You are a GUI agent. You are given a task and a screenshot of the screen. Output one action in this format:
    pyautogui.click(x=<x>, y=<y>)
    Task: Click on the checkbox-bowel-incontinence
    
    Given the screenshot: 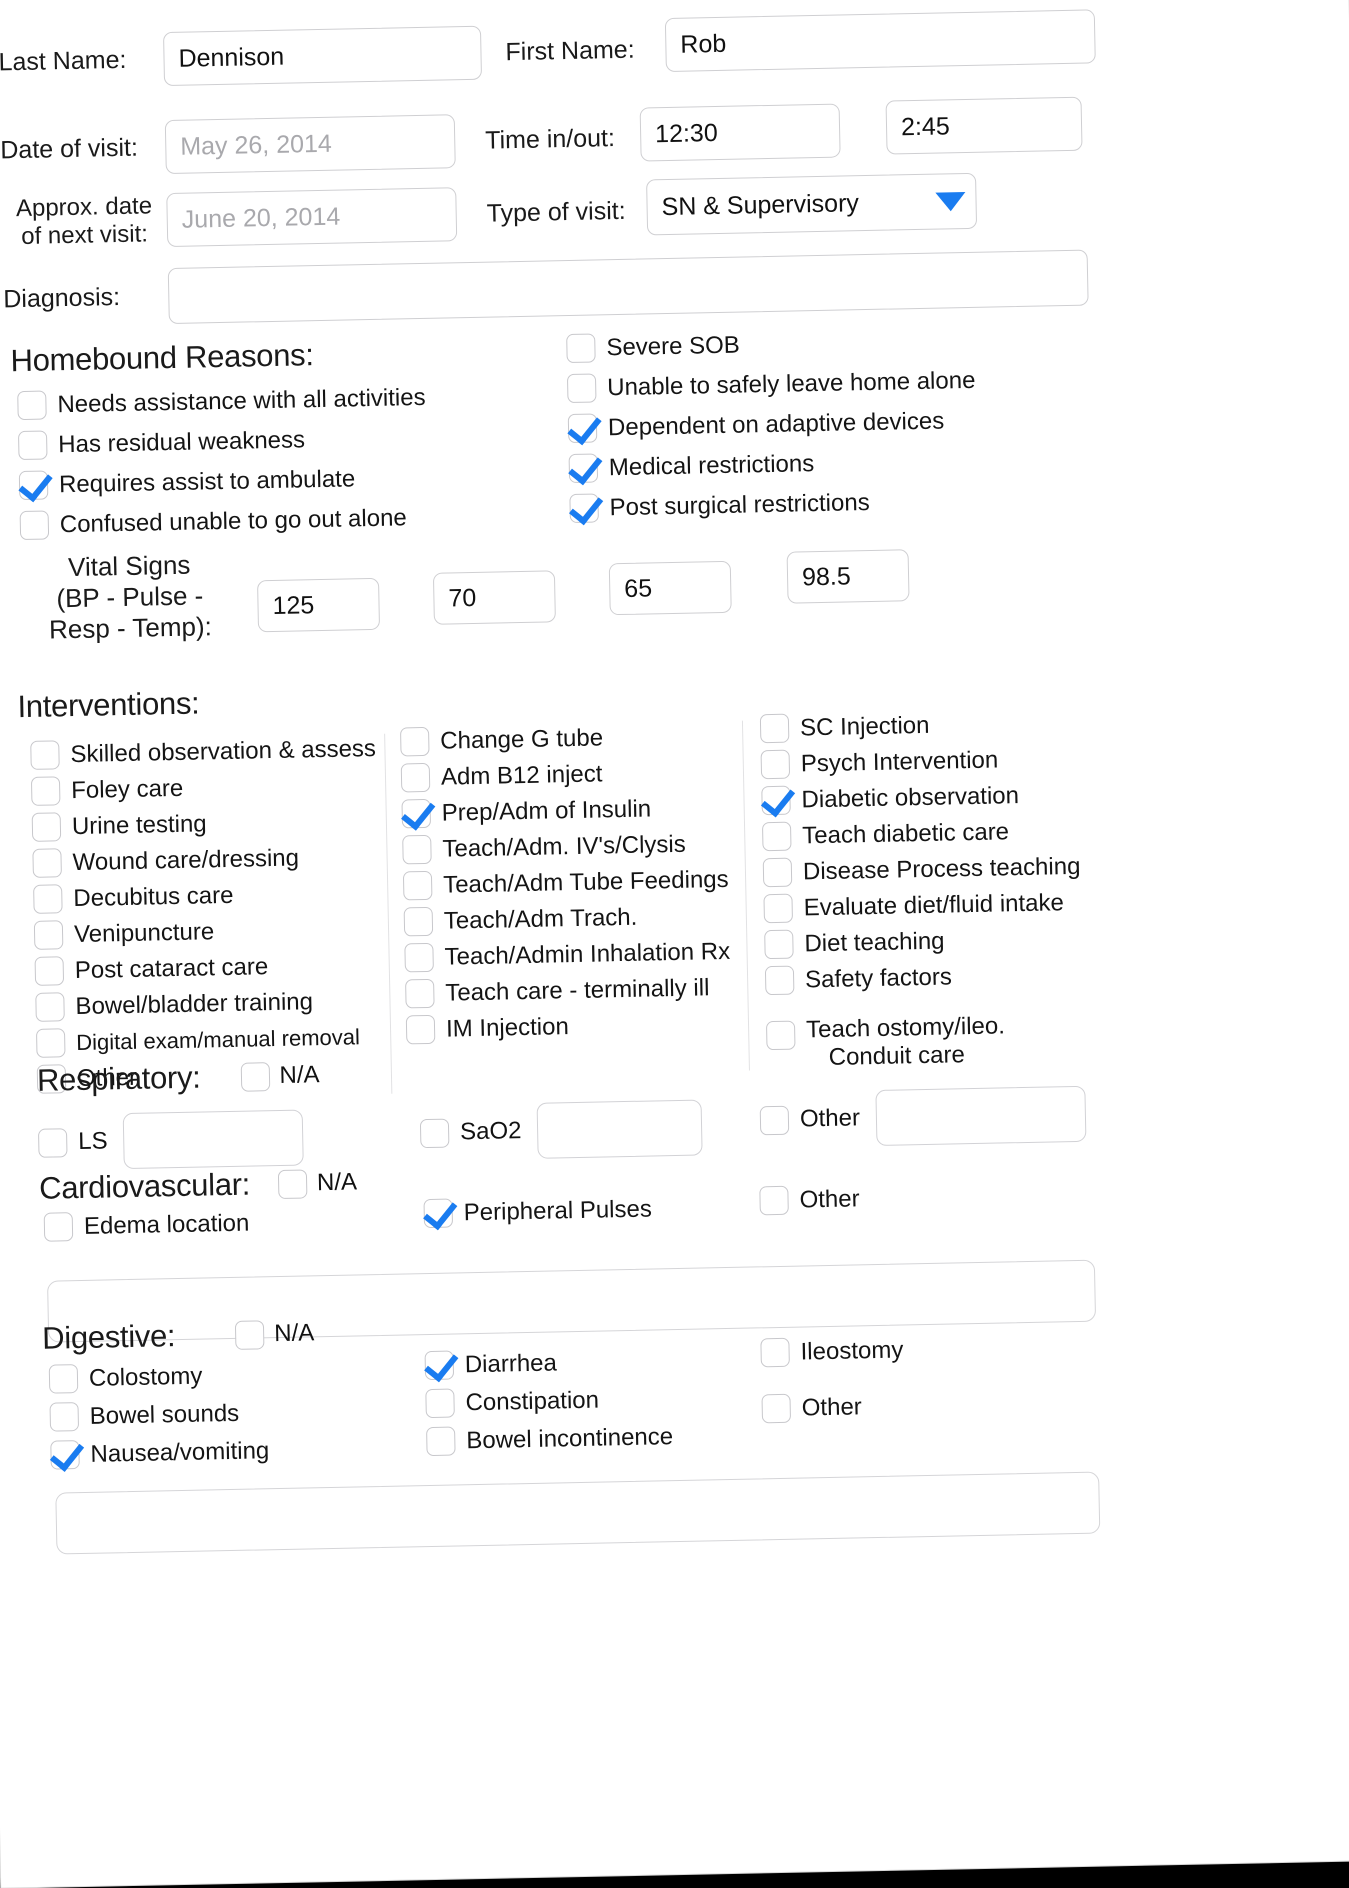 What is the action you would take?
    pyautogui.click(x=441, y=1441)
    